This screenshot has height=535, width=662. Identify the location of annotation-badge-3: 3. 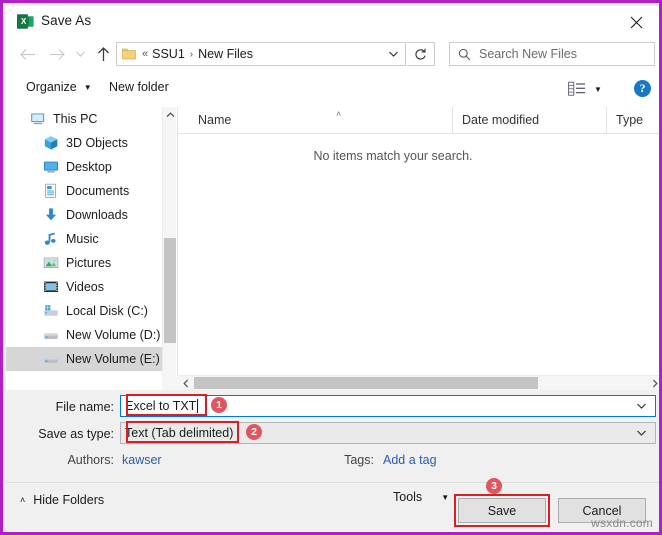
(494, 486).